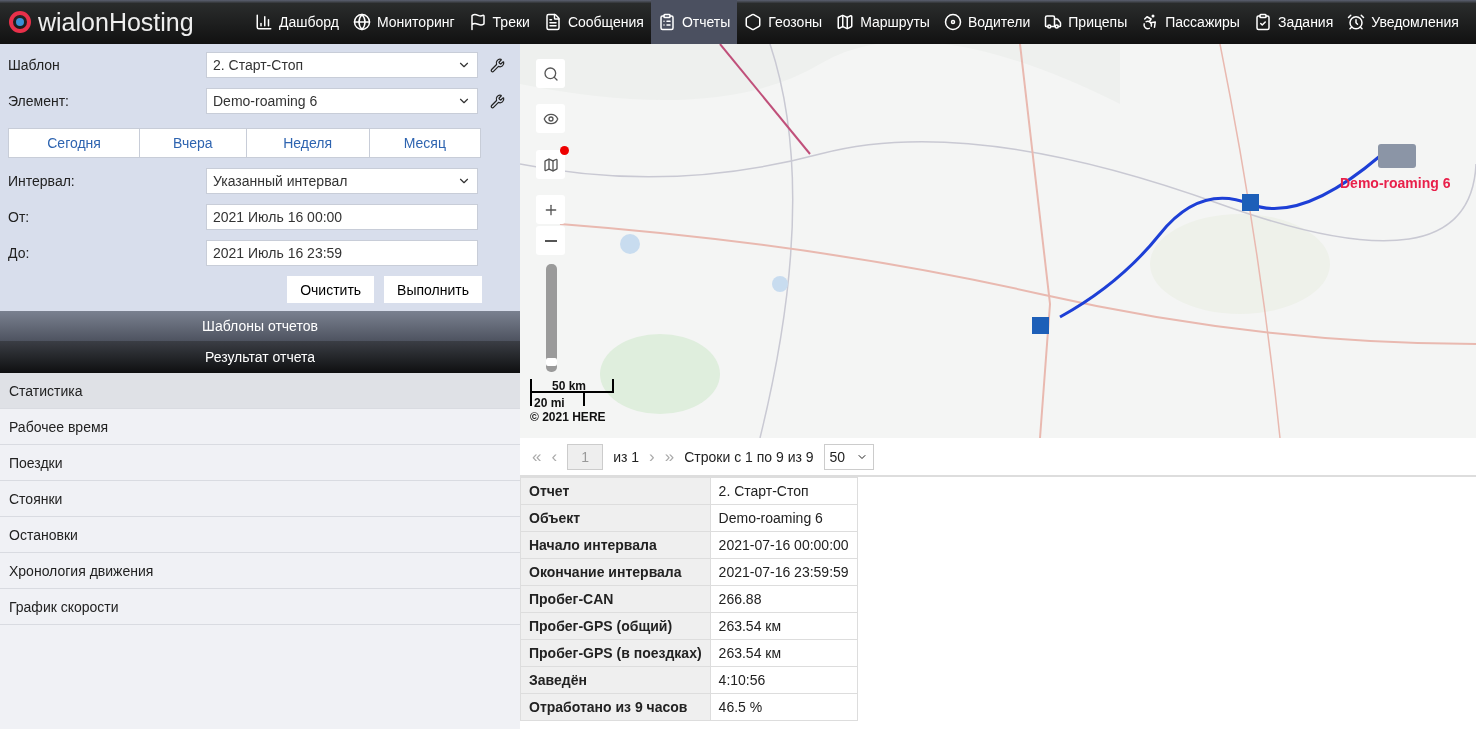  Describe the element at coordinates (784, 518) in the screenshot. I see `table-cell: Demo-roaming 6` at that location.